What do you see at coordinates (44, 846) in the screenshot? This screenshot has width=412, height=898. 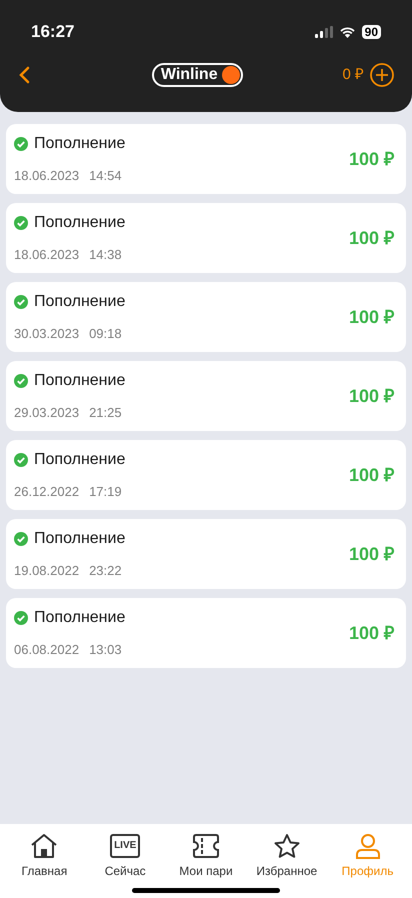 I see `home-icon` at bounding box center [44, 846].